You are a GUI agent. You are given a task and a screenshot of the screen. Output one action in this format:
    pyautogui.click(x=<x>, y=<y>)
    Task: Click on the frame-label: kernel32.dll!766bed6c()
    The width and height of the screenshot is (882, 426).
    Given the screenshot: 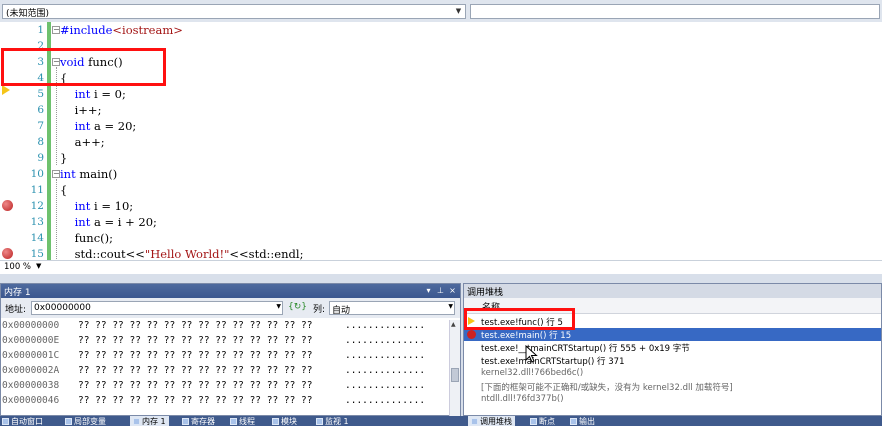 What is the action you would take?
    pyautogui.click(x=532, y=373)
    